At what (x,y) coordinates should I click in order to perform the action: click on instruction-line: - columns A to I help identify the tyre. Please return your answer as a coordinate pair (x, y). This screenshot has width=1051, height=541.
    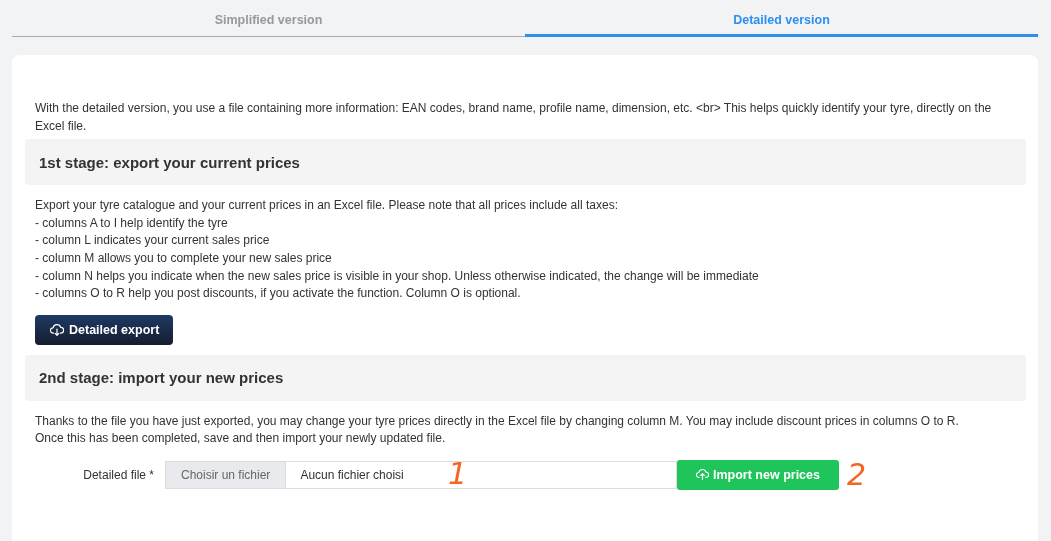
    Looking at the image, I should click on (132, 223).